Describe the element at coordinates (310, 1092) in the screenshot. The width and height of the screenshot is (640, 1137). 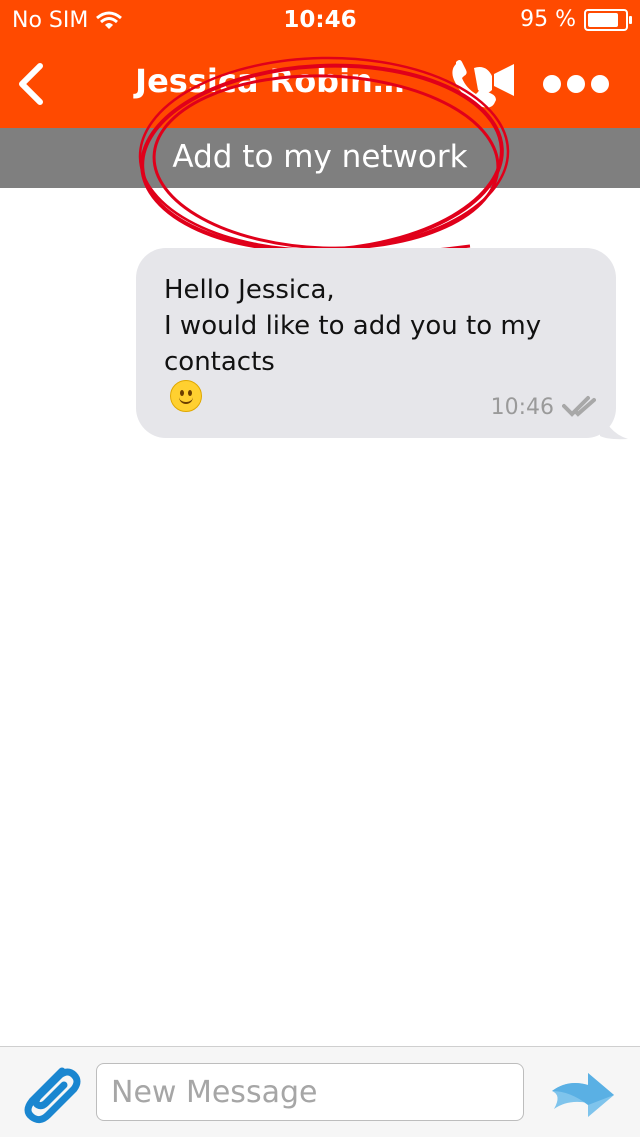
I see `message-input` at that location.